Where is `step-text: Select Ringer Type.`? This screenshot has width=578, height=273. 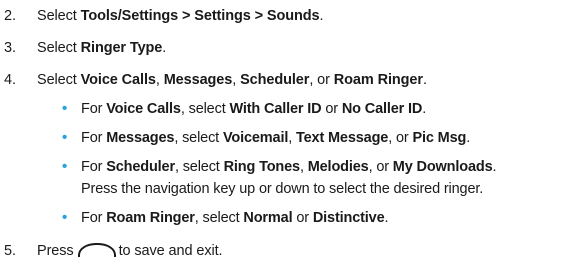
step-text: Select Ringer Type. is located at coordinates (102, 48).